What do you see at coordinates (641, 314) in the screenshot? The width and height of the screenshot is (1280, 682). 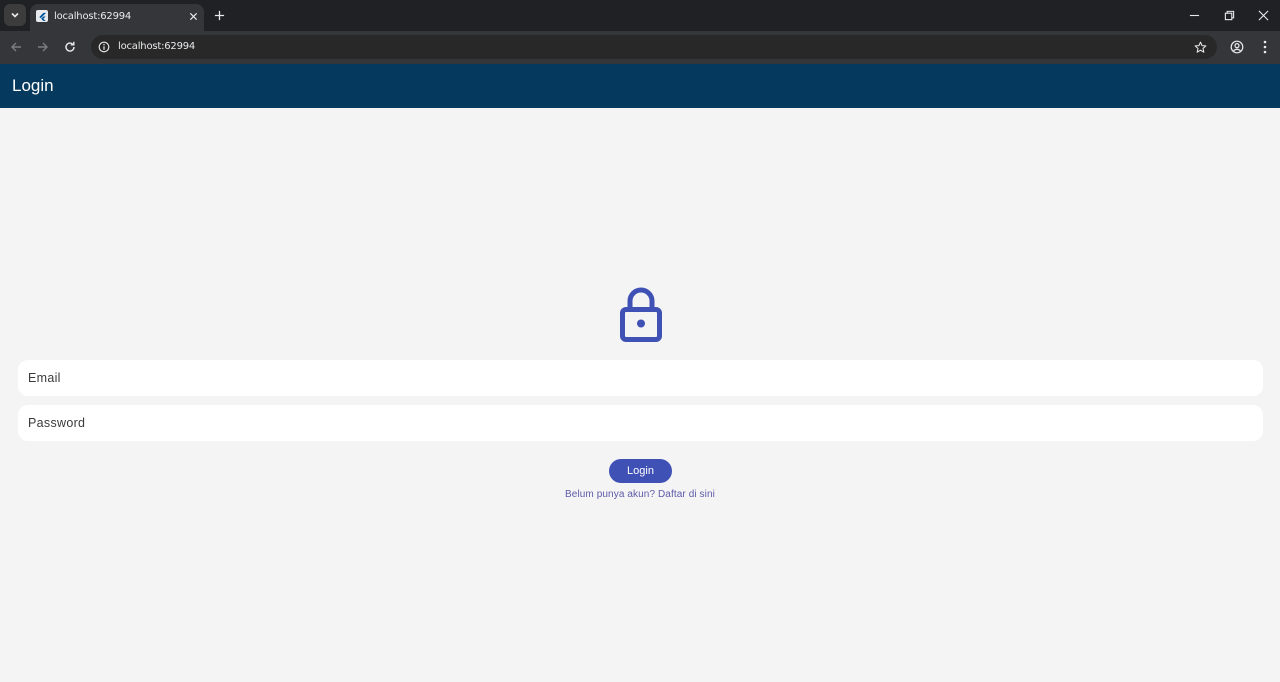 I see `lock-icon` at bounding box center [641, 314].